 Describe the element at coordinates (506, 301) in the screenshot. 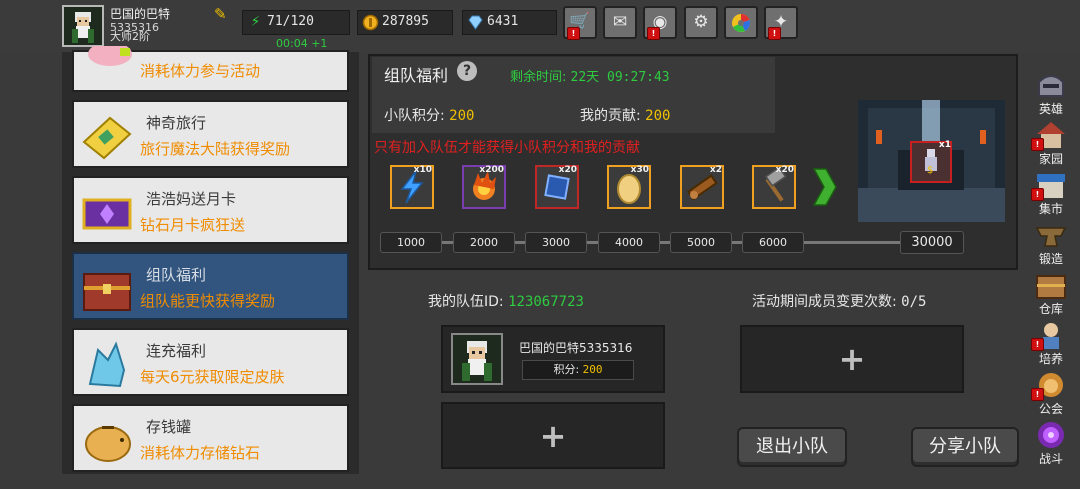

I see `my-team-id: 我的队伍ID: 123067723` at that location.